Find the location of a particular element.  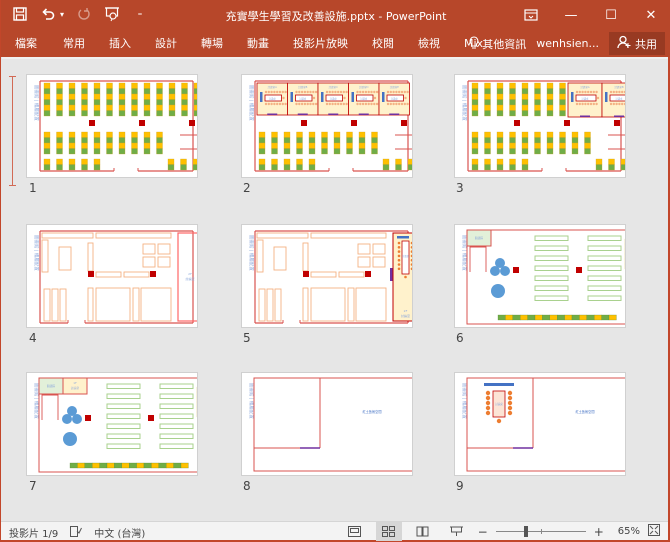

person-add-icon is located at coordinates (624, 43).